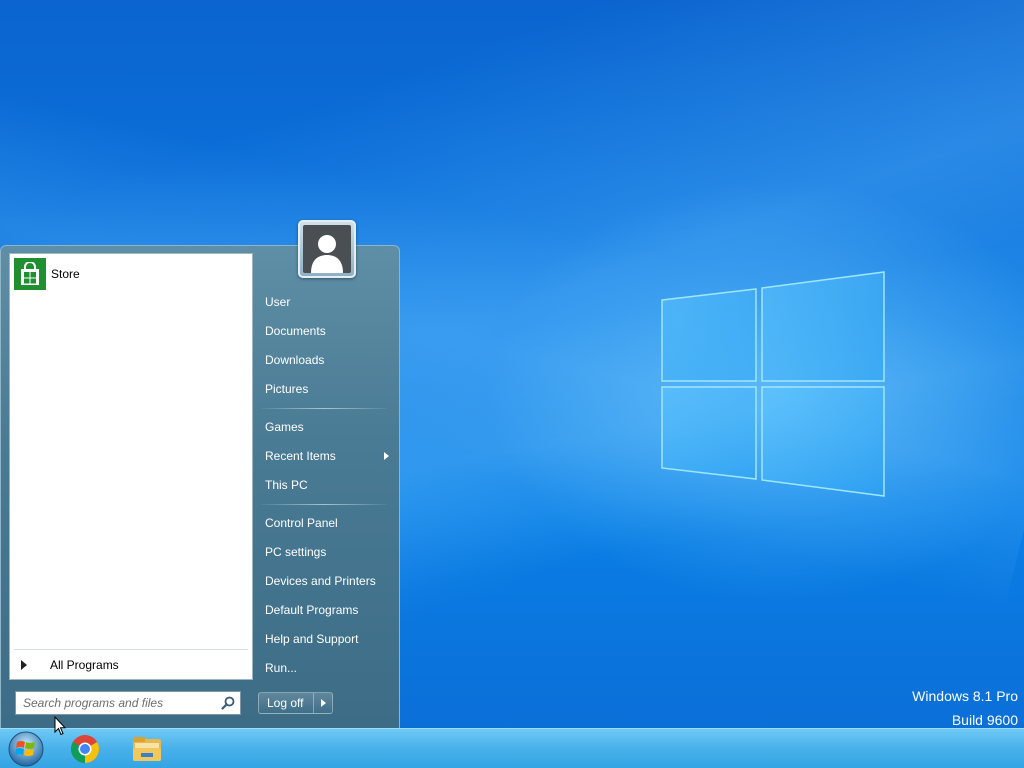  I want to click on menu-item-pictures: Pictures, so click(325, 389).